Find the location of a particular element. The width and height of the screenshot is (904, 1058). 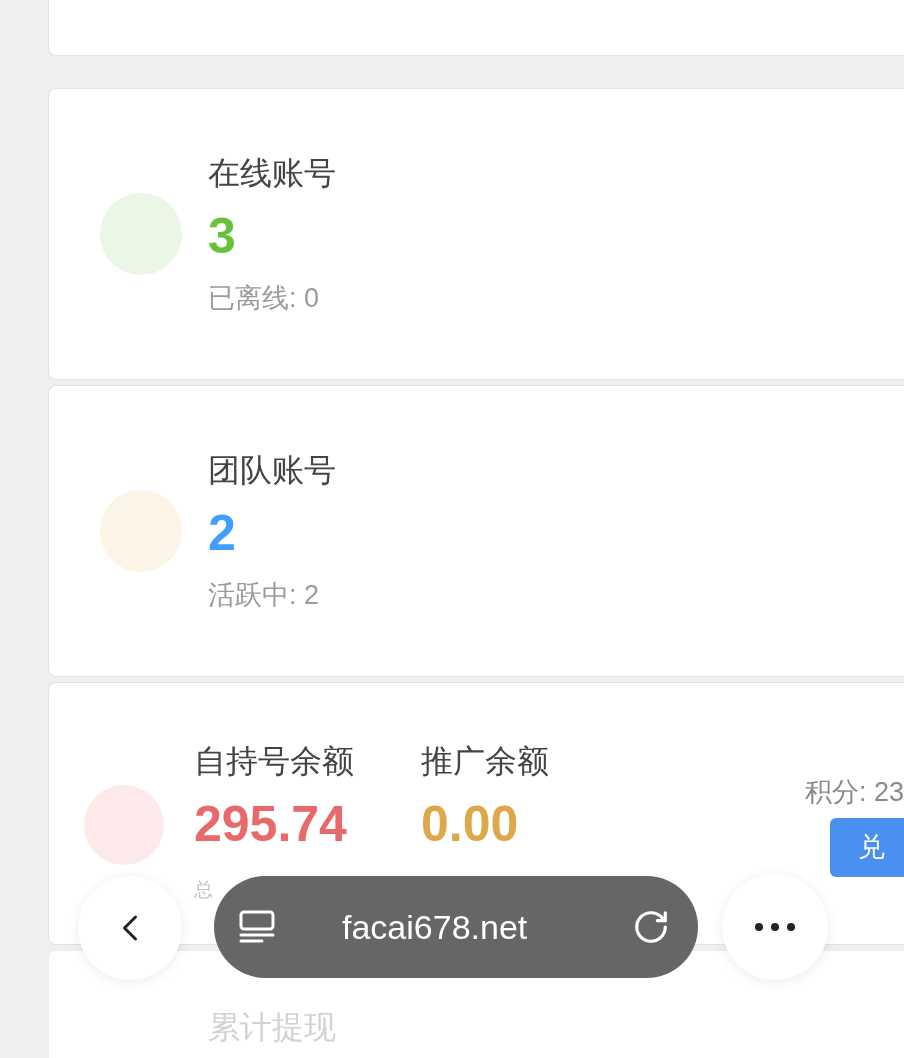

stat-value: 3 is located at coordinates (222, 236).